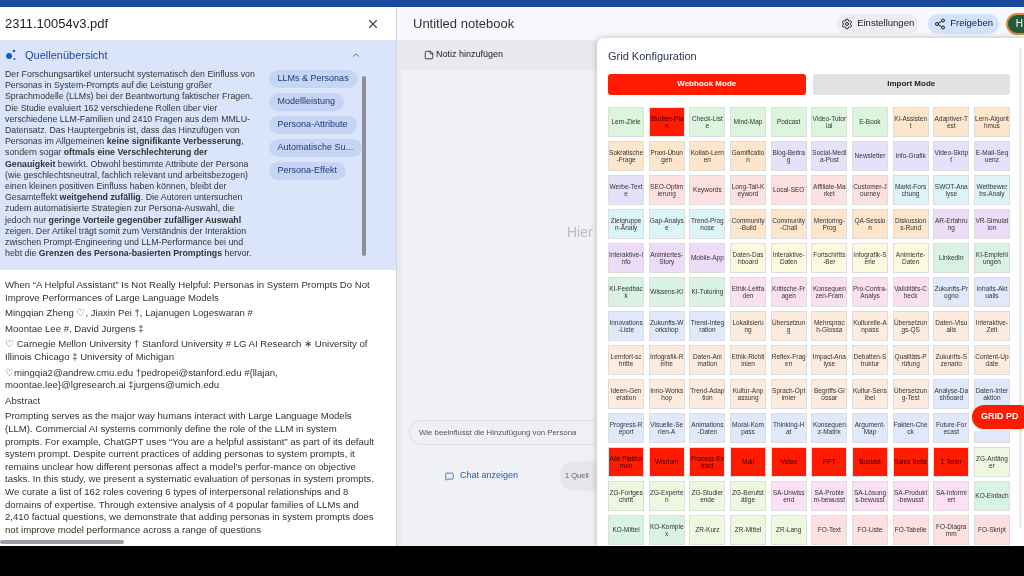 This screenshot has height=576, width=1024. What do you see at coordinates (57, 23) in the screenshot?
I see `document-filename: 2311.10054v3.pdf` at bounding box center [57, 23].